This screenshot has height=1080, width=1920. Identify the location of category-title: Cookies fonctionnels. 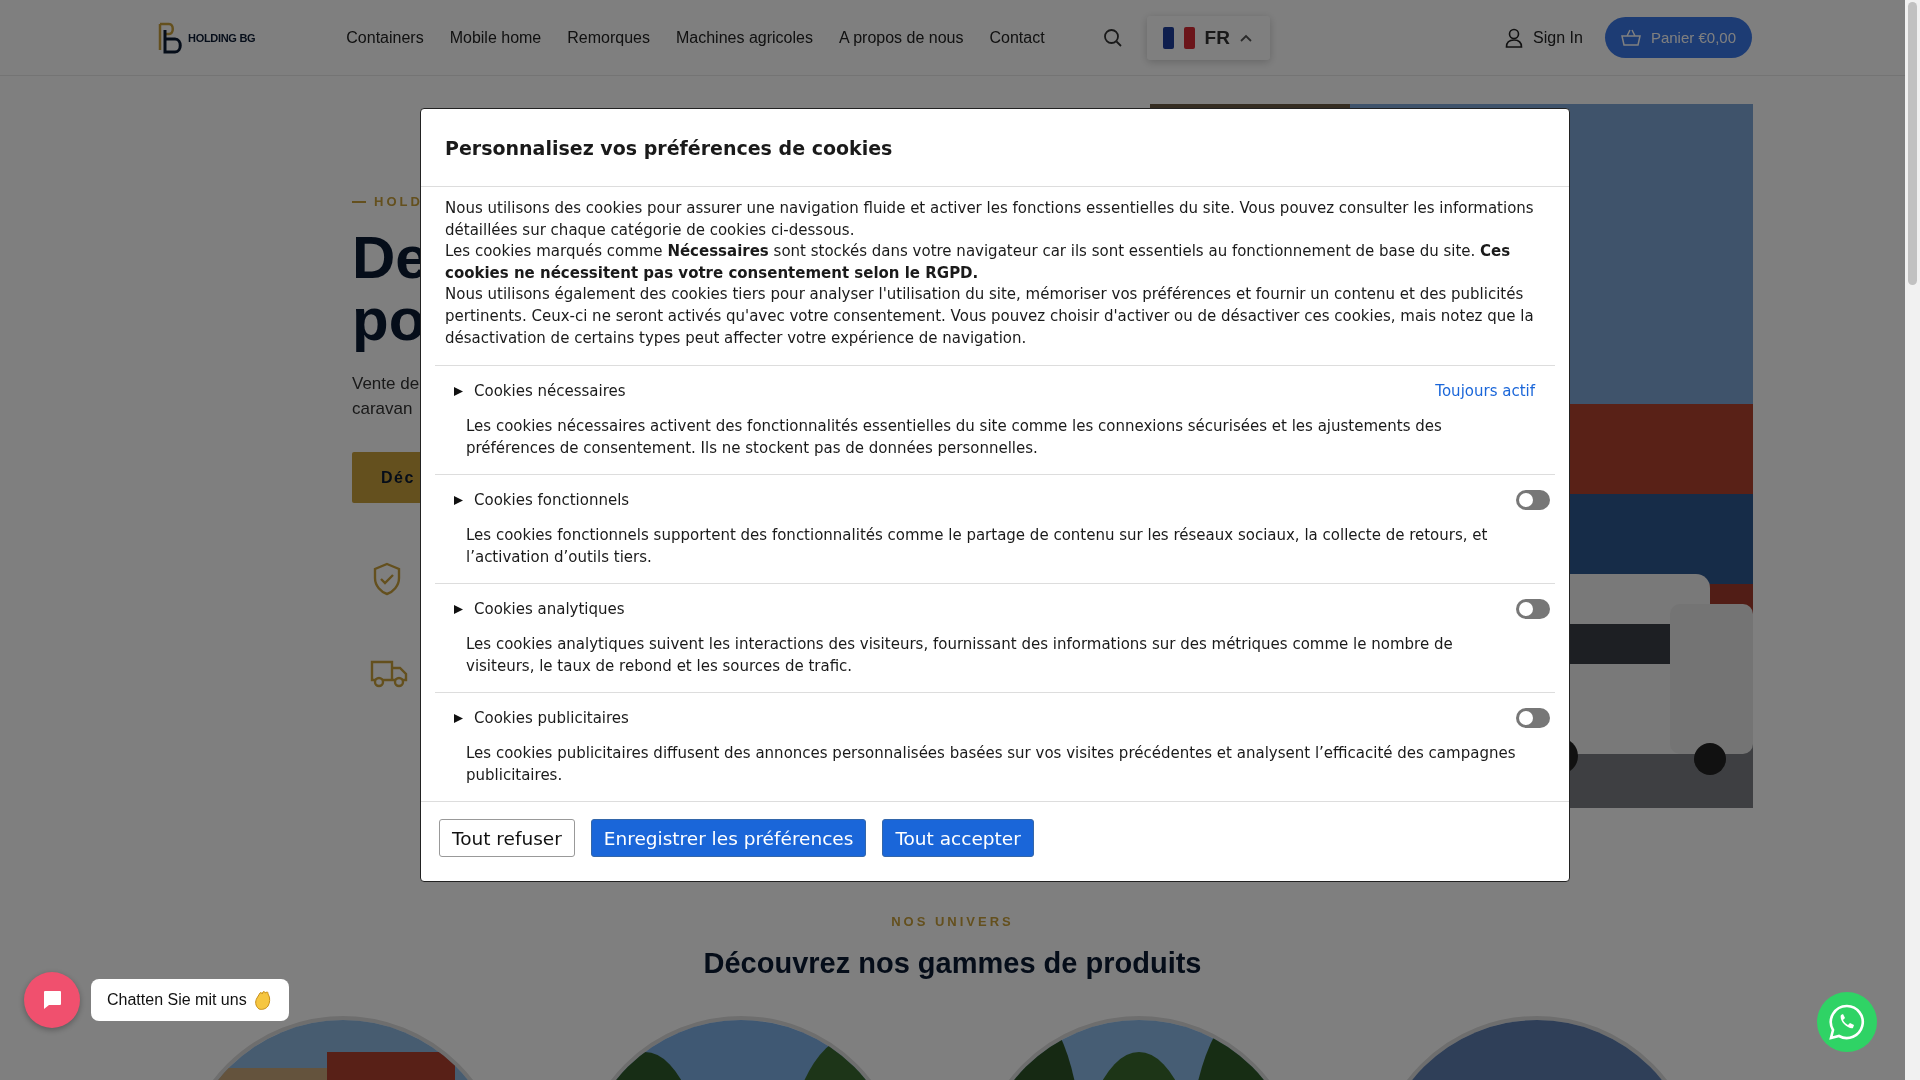
(552, 500).